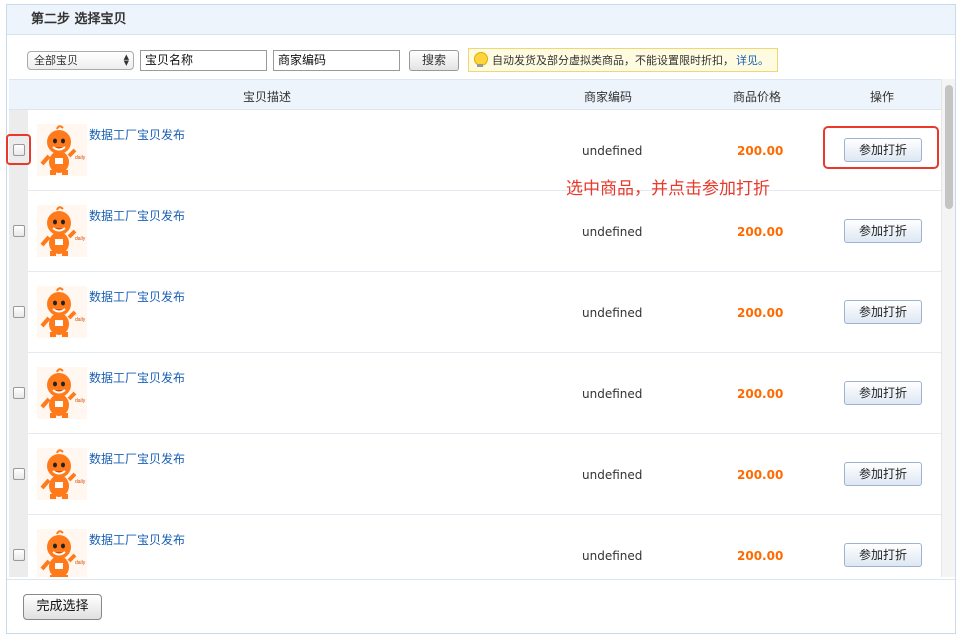 Image resolution: width=961 pixels, height=638 pixels. Describe the element at coordinates (203, 60) in the screenshot. I see `item-name-input: 宝贝名称` at that location.